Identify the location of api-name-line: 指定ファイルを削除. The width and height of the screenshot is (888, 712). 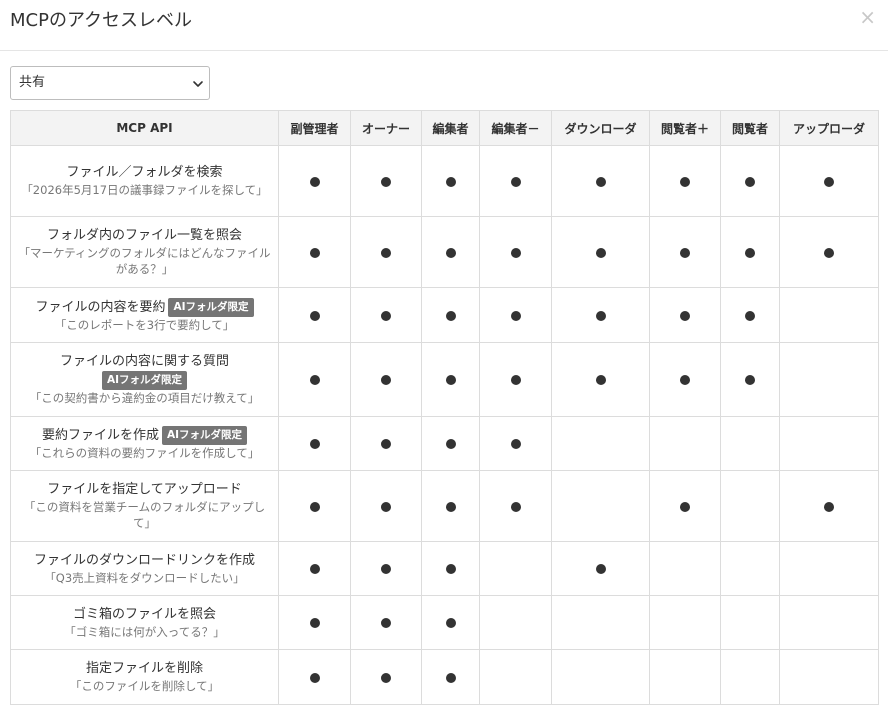
(144, 669).